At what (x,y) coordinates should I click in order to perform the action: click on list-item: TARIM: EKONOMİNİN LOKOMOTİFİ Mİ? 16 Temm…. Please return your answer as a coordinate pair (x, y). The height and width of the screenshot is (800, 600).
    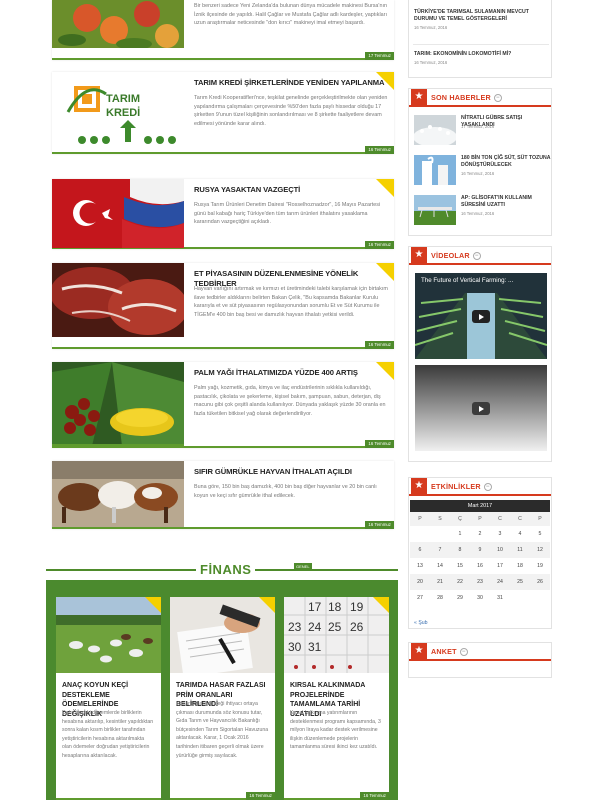
    Looking at the image, I should click on (481, 58).